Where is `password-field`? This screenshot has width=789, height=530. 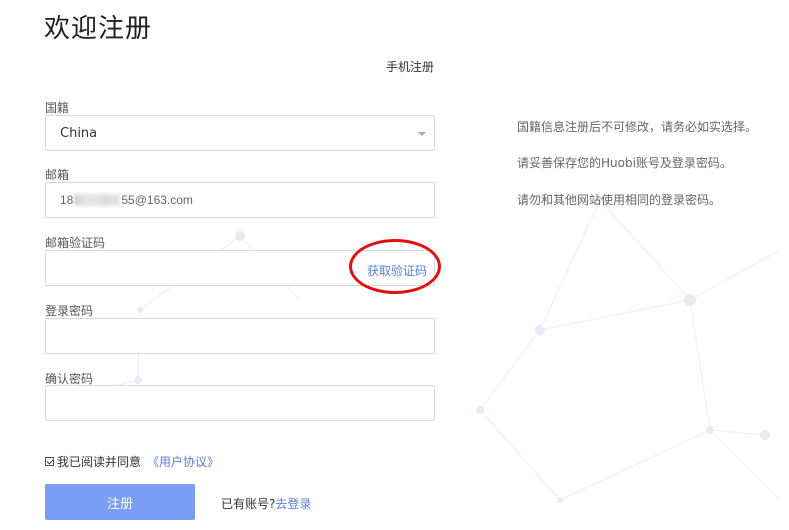 password-field is located at coordinates (240, 336).